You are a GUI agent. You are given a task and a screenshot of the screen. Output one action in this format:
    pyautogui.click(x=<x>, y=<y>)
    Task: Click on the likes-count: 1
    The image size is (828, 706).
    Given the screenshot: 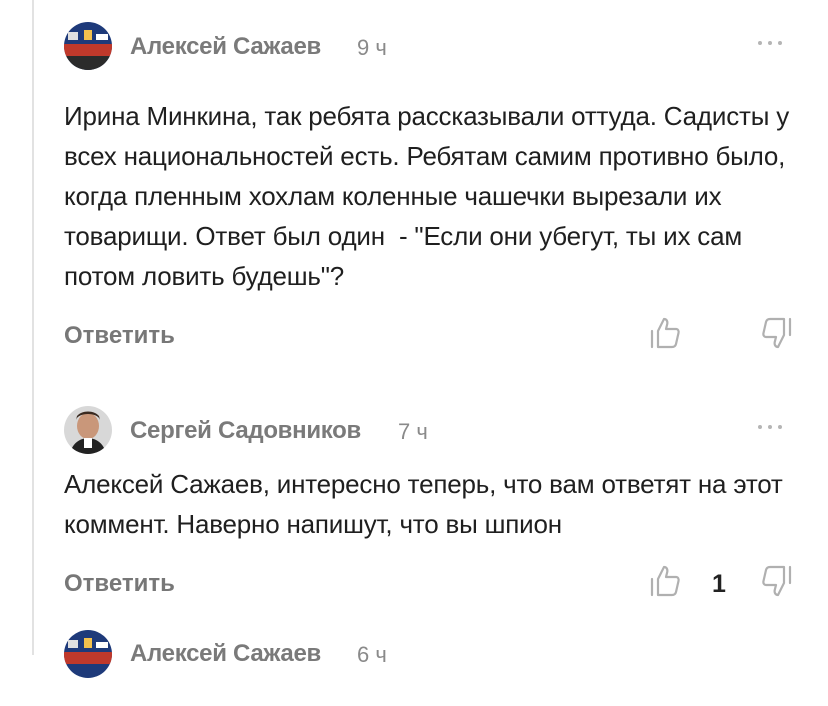 What is the action you would take?
    pyautogui.click(x=719, y=584)
    